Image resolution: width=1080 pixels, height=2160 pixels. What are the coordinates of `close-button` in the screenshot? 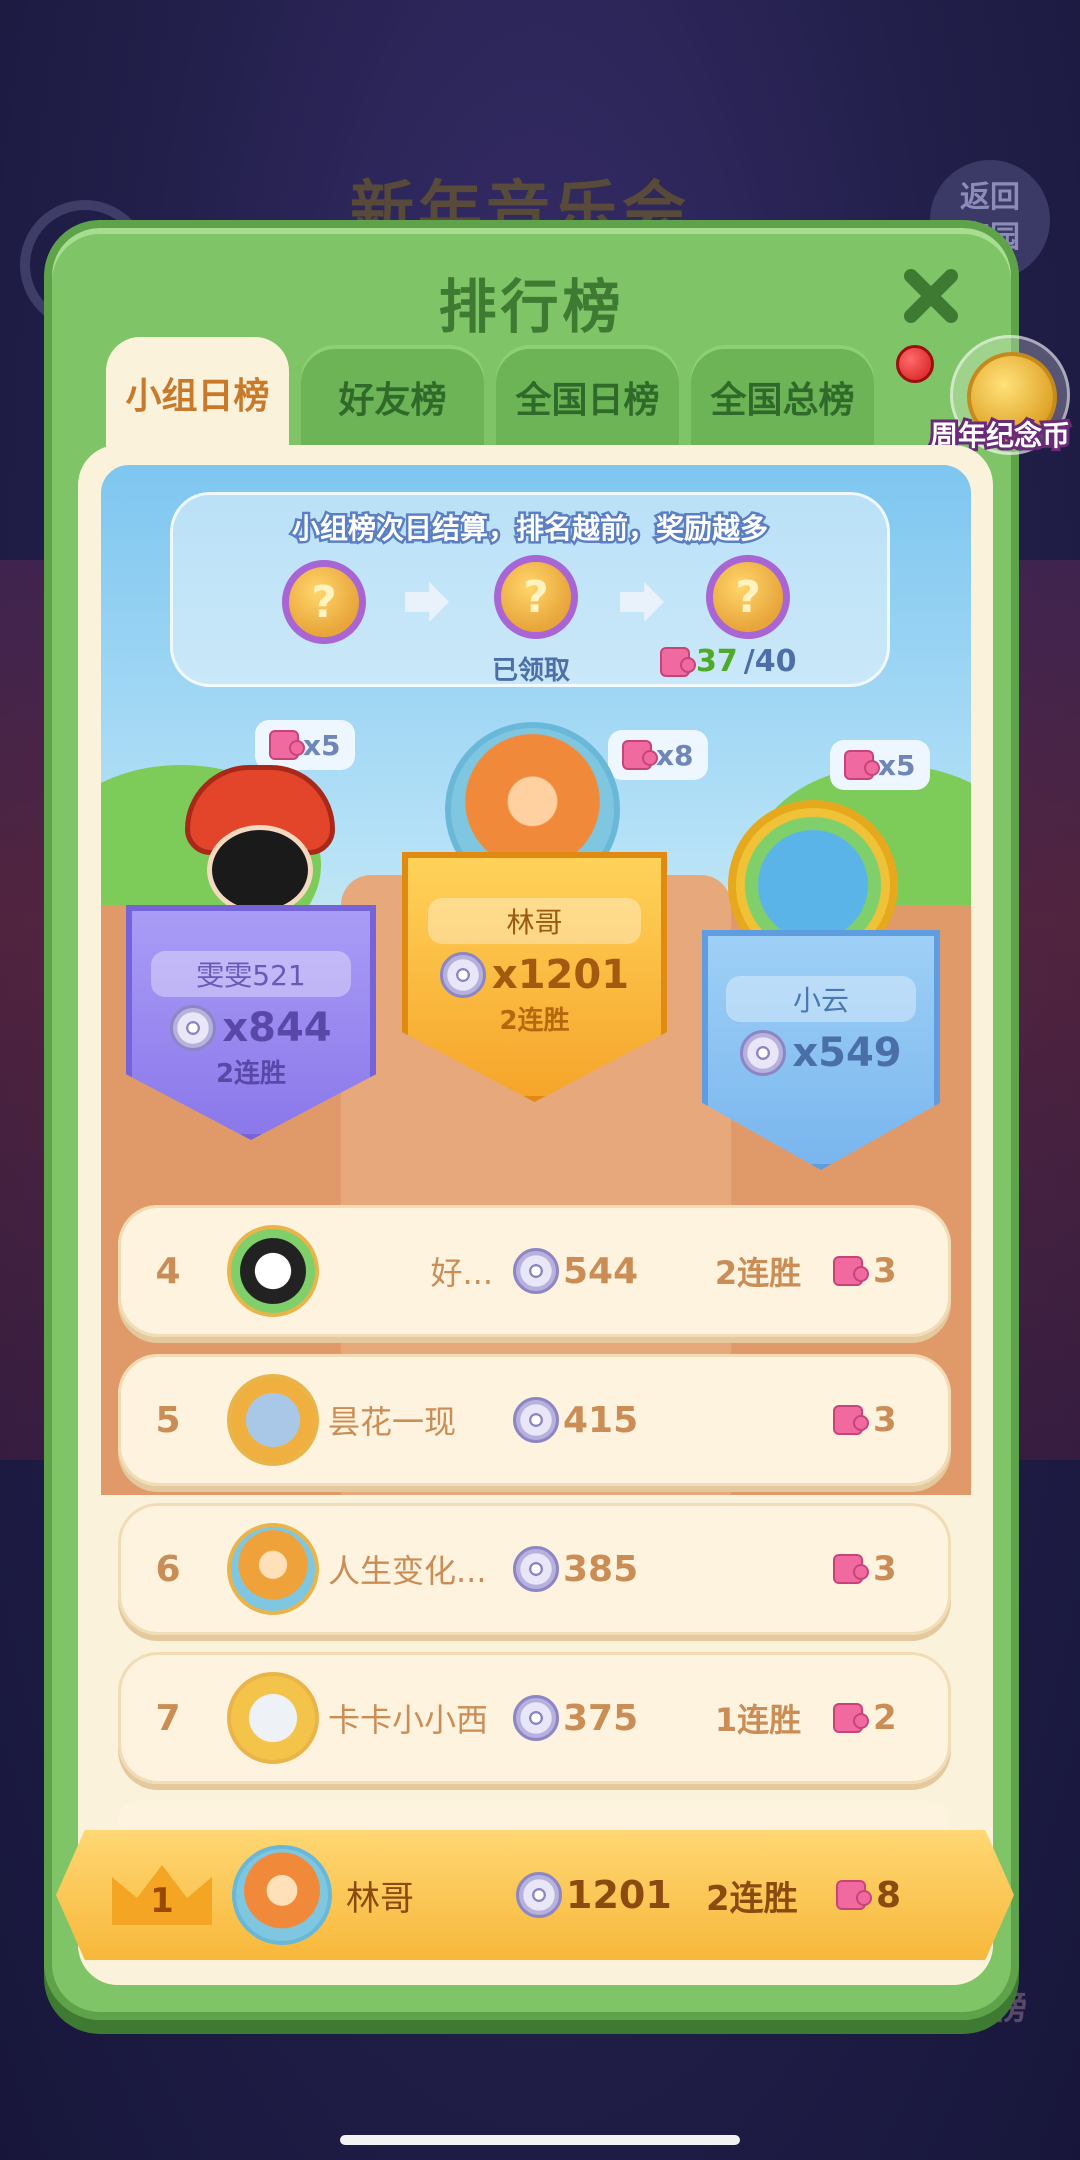 It's located at (931, 296).